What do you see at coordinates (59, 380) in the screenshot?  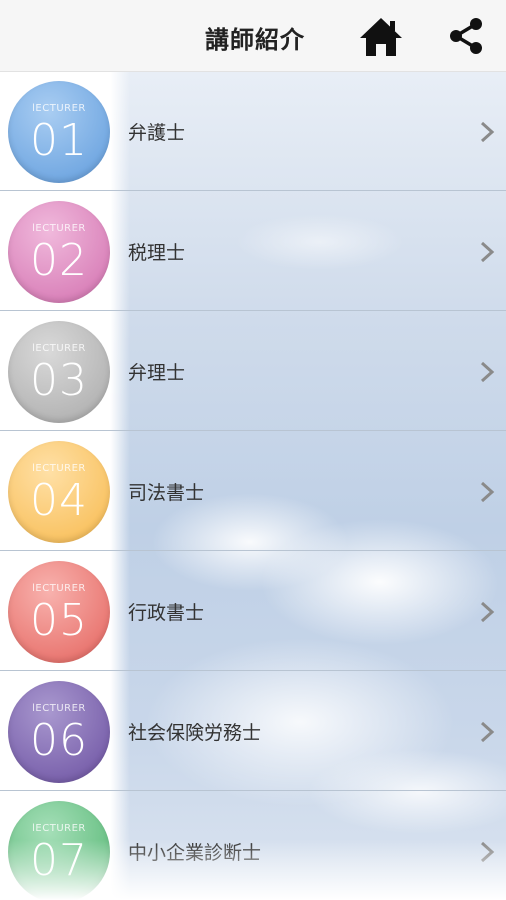 I see `badge-number: 03` at bounding box center [59, 380].